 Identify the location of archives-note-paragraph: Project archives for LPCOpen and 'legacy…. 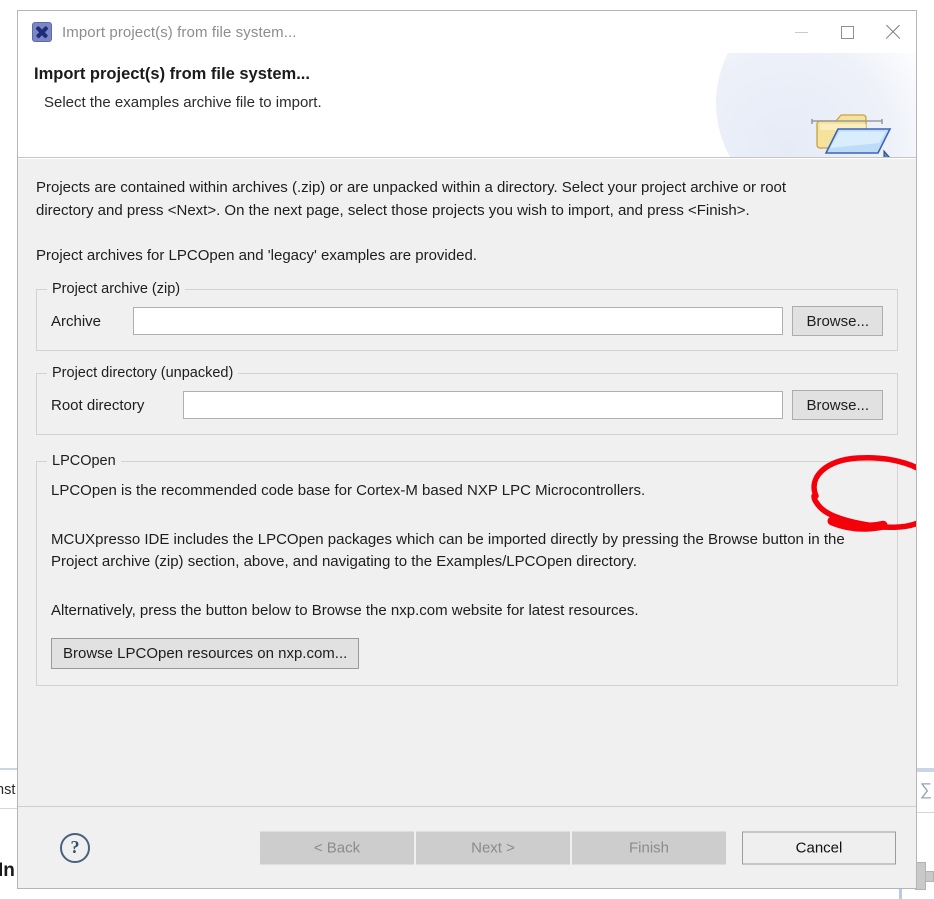
(256, 255).